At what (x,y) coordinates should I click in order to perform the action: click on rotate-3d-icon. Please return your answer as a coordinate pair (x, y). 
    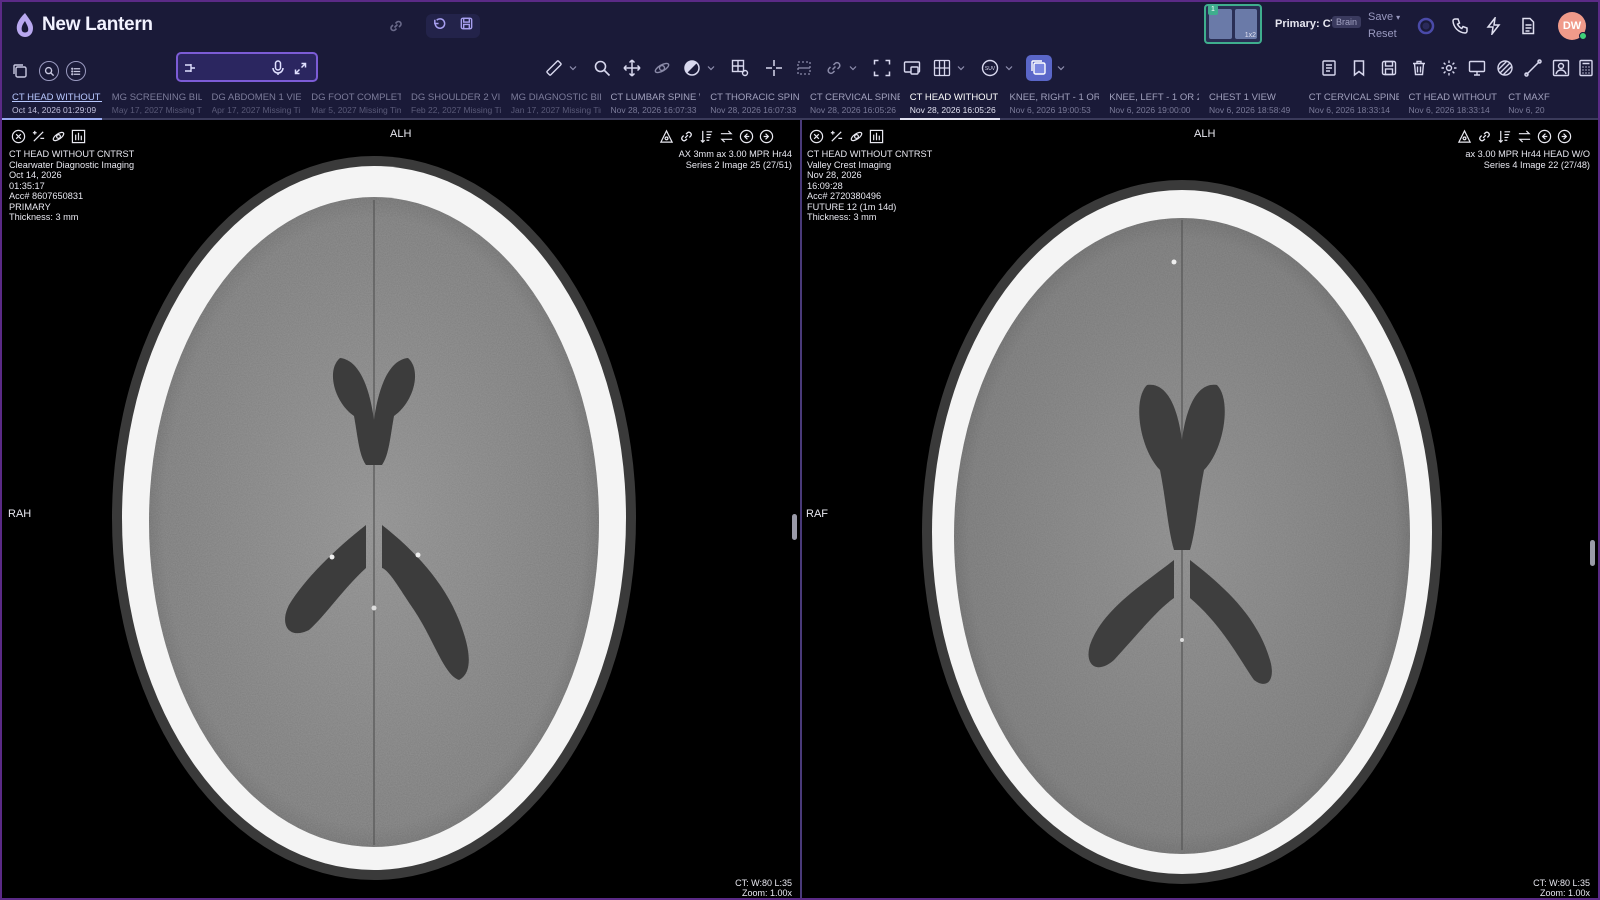
    Looking at the image, I should click on (662, 68).